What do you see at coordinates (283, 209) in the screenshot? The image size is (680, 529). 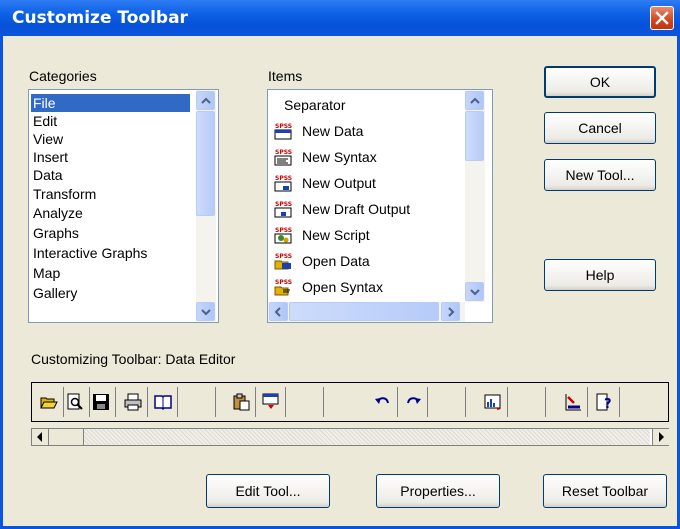 I see `spss-new-draft-output-icon: SPSS` at bounding box center [283, 209].